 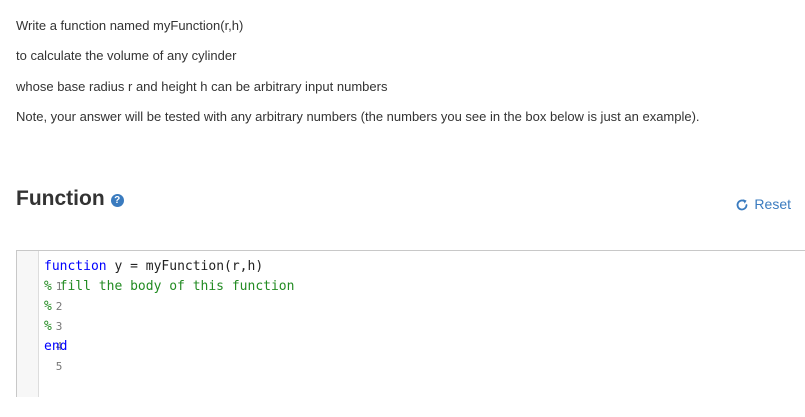 What do you see at coordinates (411, 355) in the screenshot?
I see `code-line: 5 end` at bounding box center [411, 355].